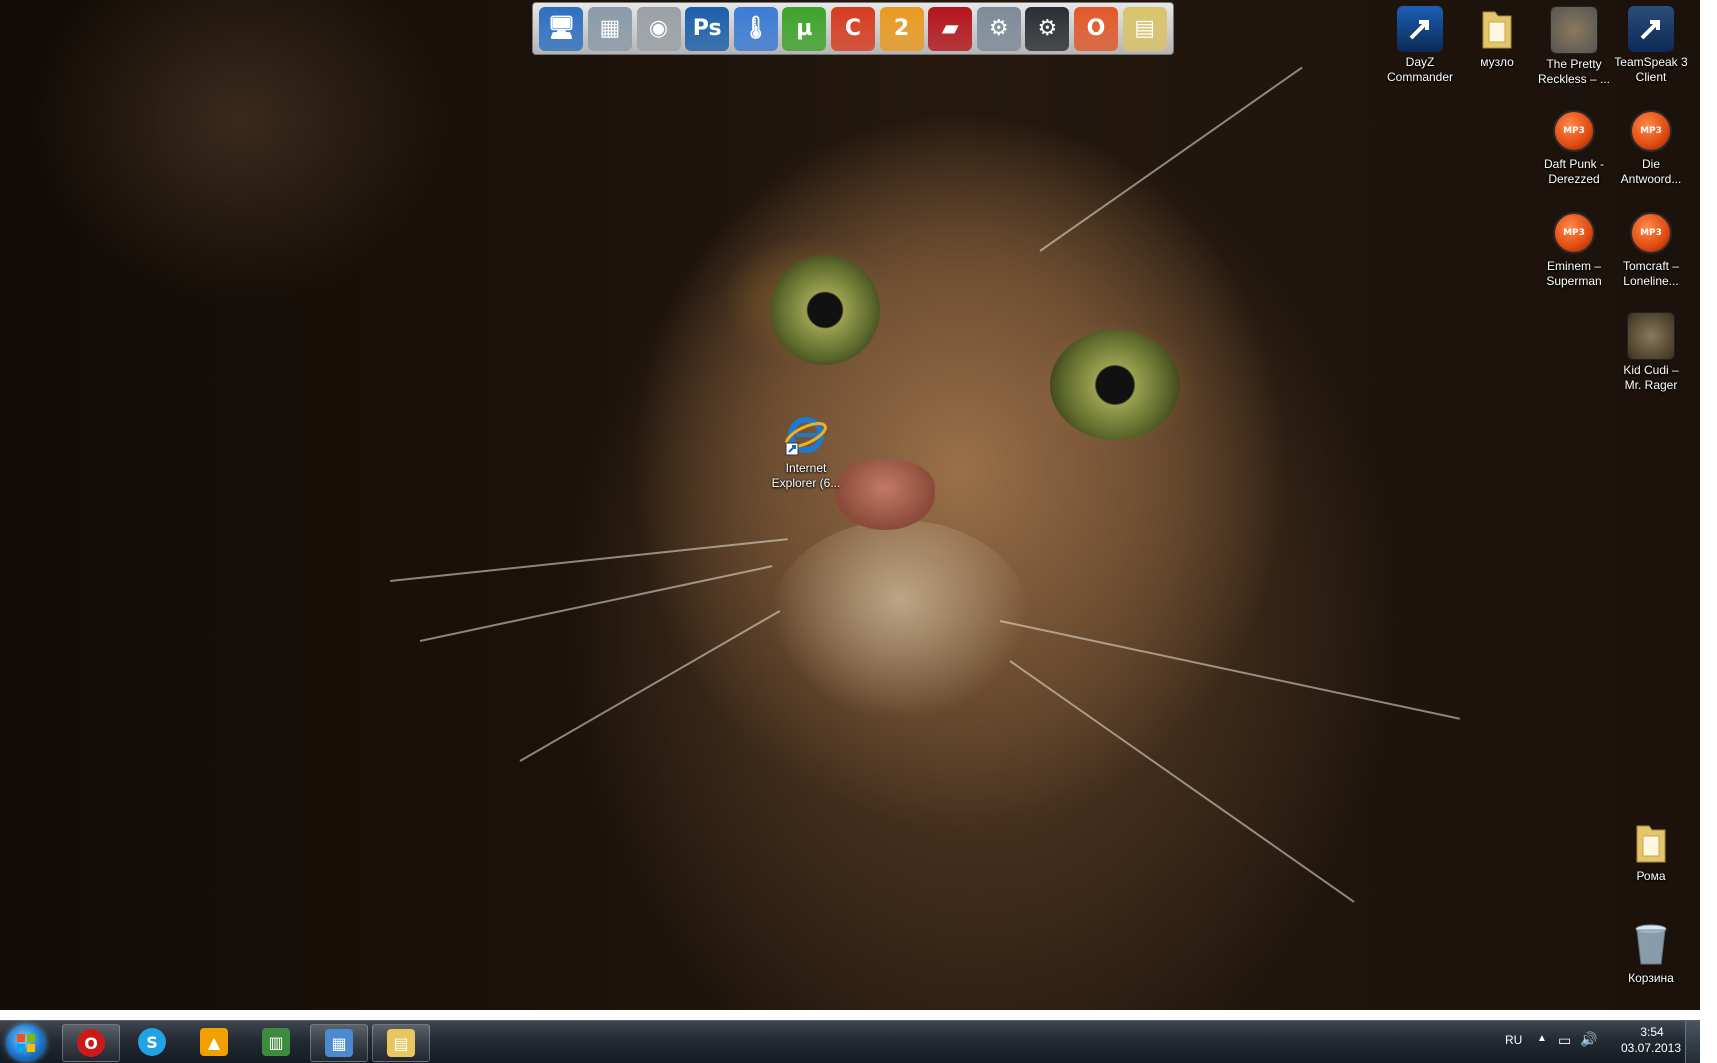 The width and height of the screenshot is (1717, 1063). Describe the element at coordinates (998, 28) in the screenshot. I see `robot-icon: ⚙` at that location.